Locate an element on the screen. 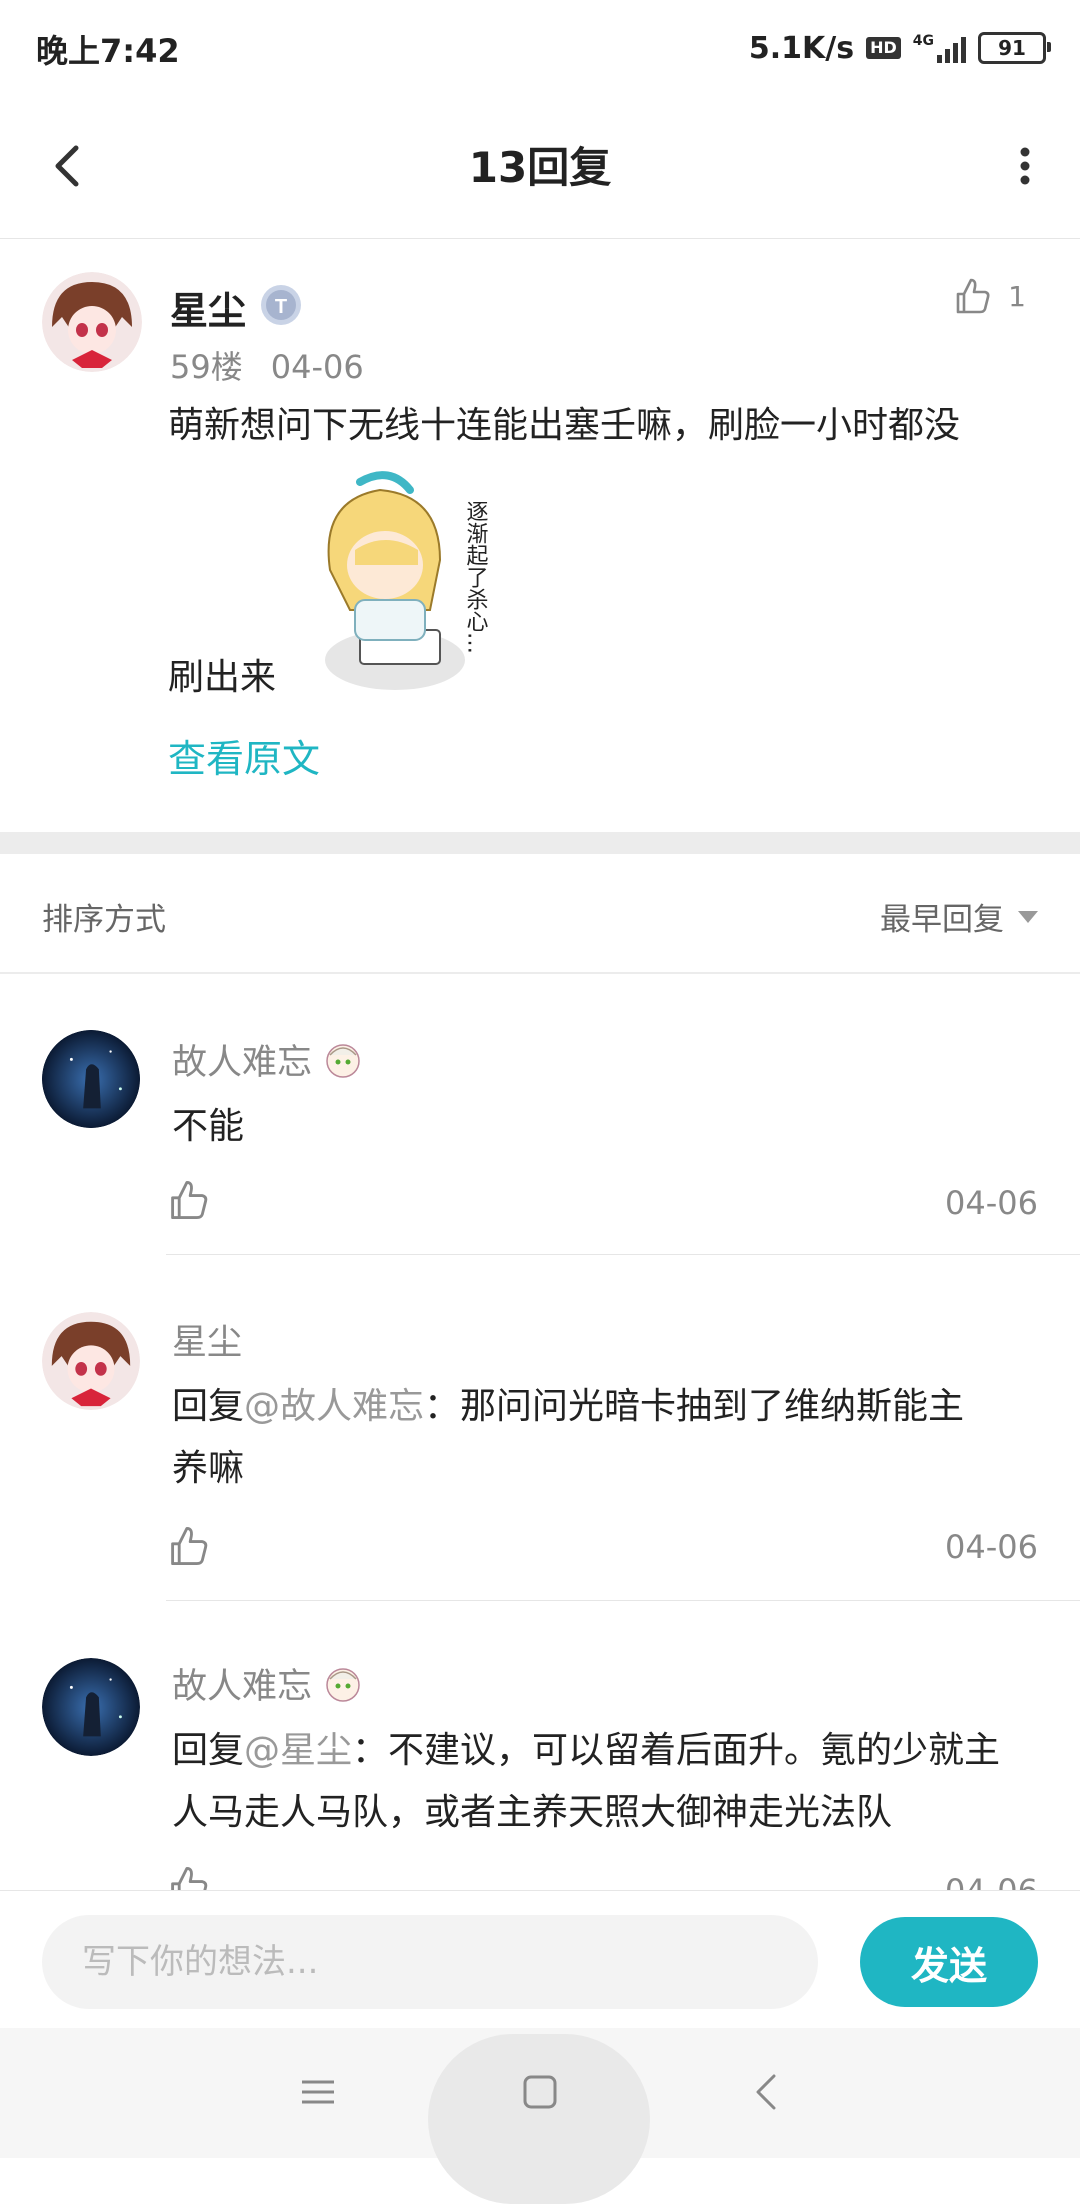 The width and height of the screenshot is (1080, 2204). signal-icon: 4G is located at coordinates (939, 48).